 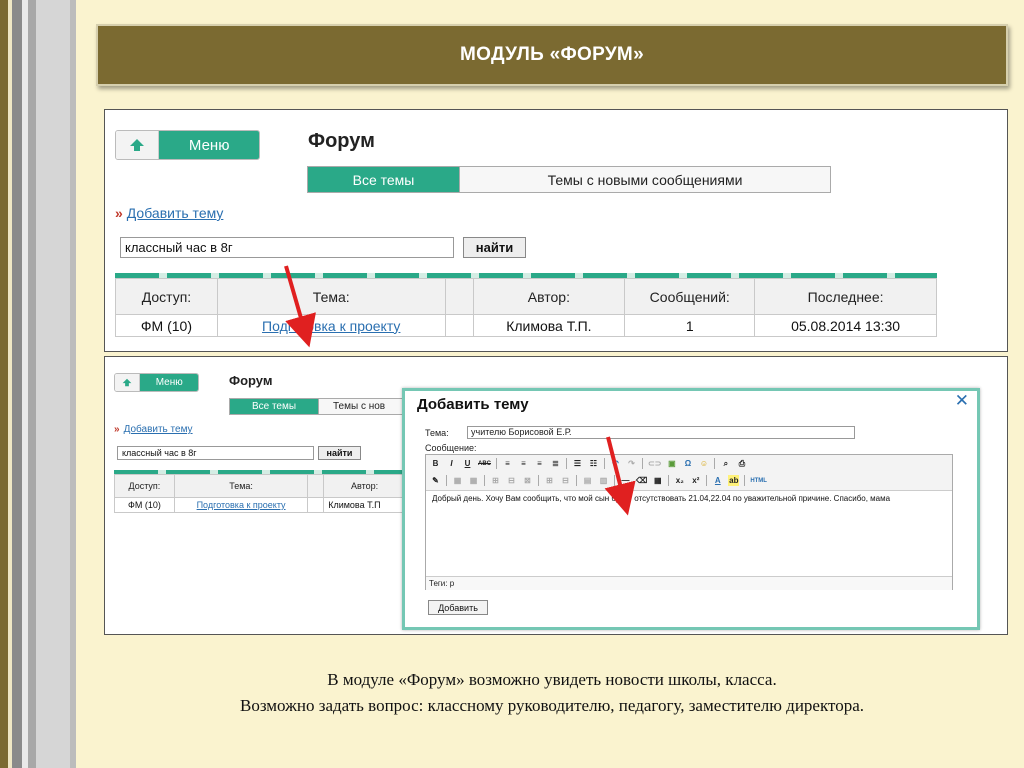 I want to click on forum-tabs: Все темы Темы с новыми сообщениями, so click(x=569, y=179).